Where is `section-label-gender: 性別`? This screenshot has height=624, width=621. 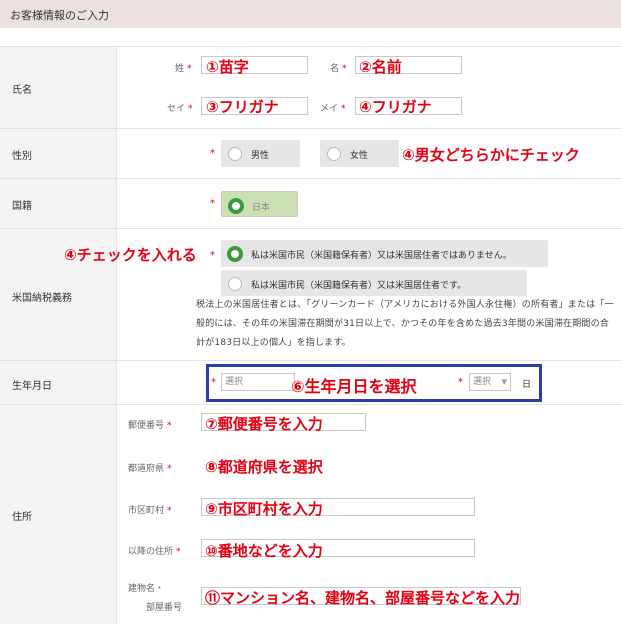
section-label-gender: 性別 is located at coordinates (22, 156).